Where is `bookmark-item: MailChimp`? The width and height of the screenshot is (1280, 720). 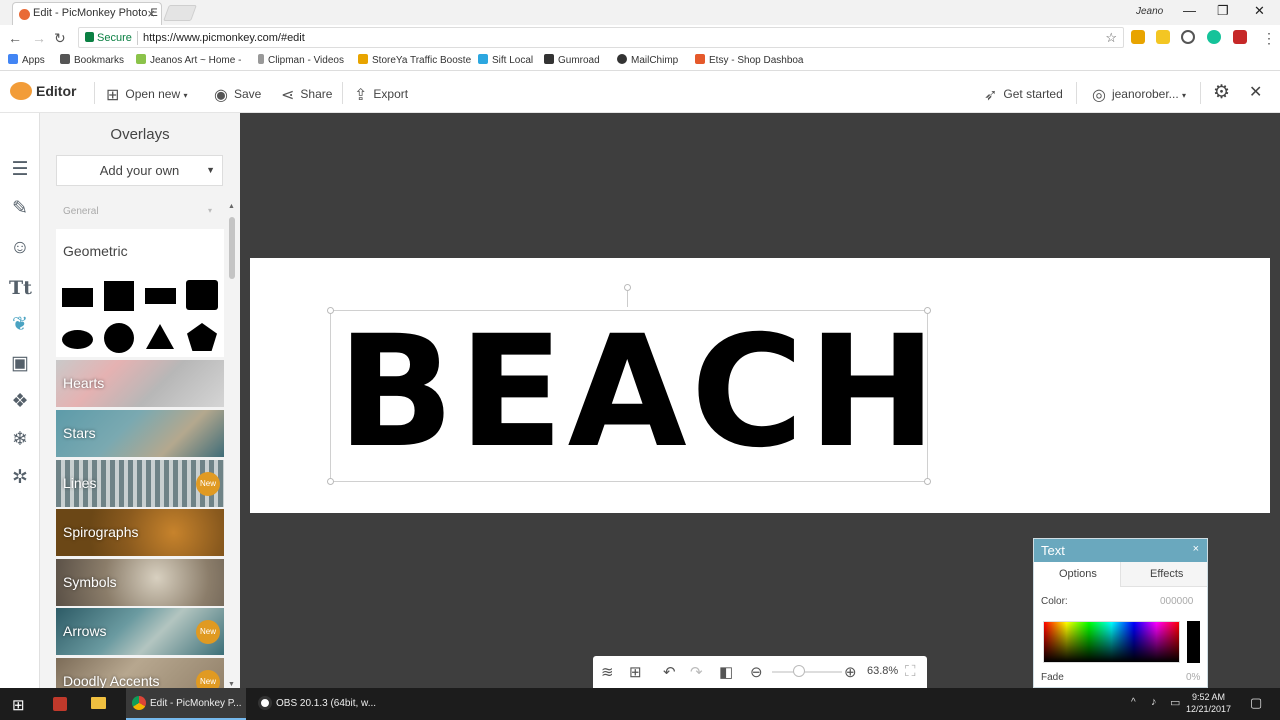 bookmark-item: MailChimp is located at coordinates (647, 60).